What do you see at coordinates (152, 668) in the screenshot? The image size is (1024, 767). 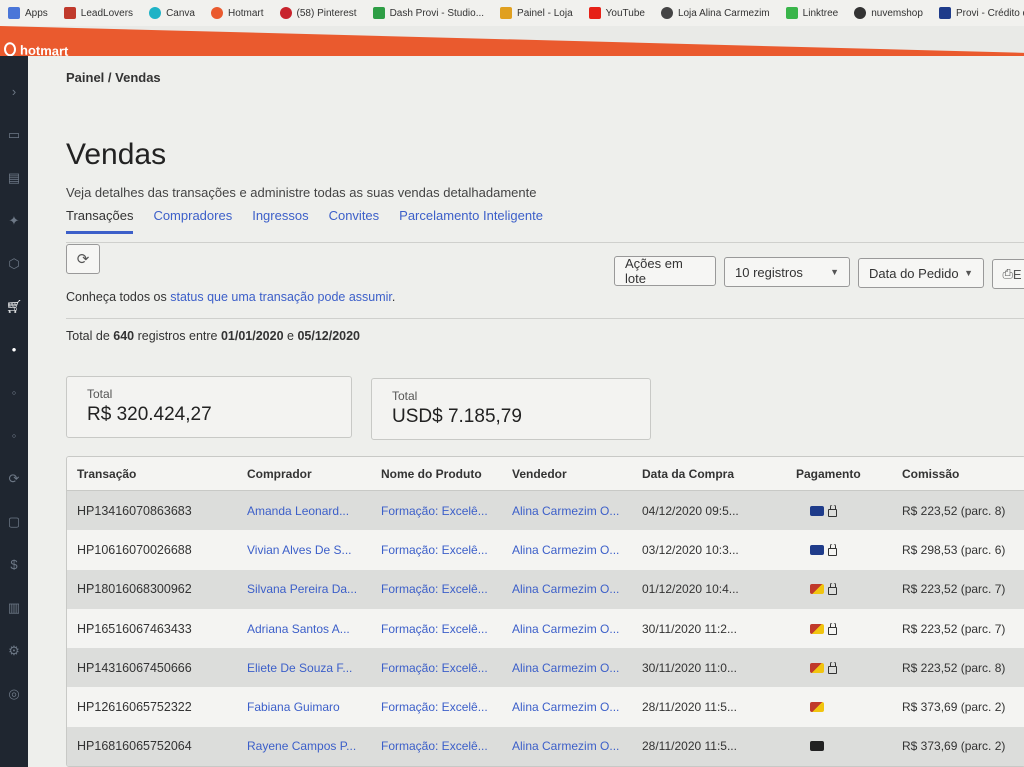 I see `transaction-id: HP14316067450666` at bounding box center [152, 668].